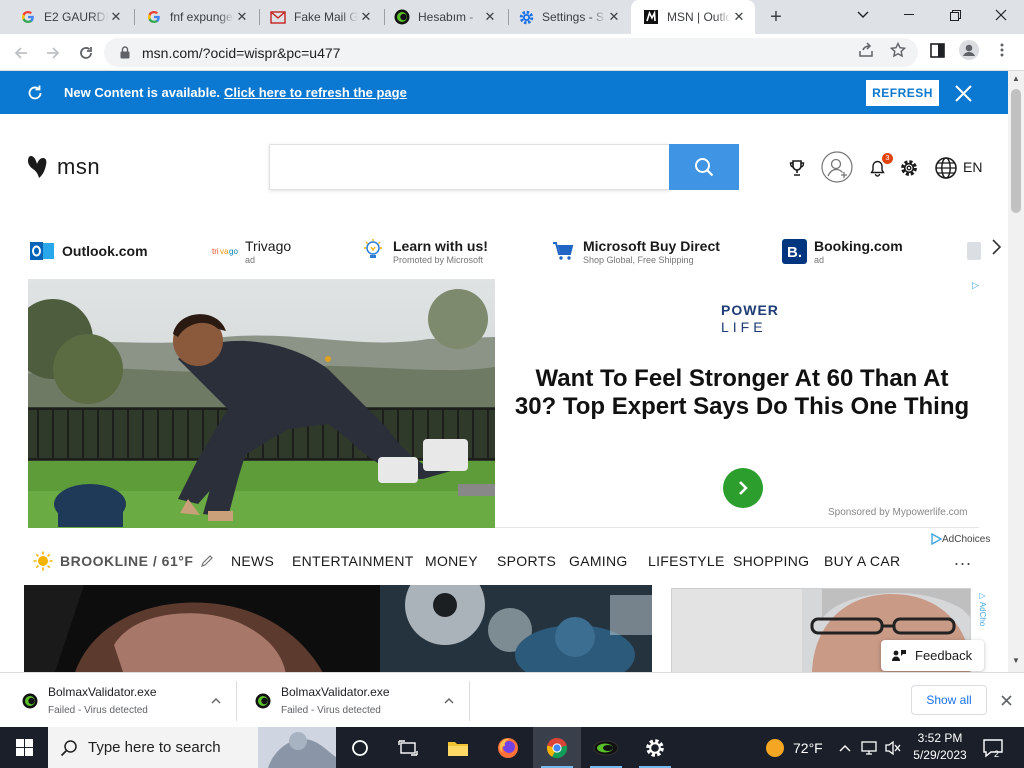  I want to click on nav-lifestyle: LIFESTYLE, so click(686, 561).